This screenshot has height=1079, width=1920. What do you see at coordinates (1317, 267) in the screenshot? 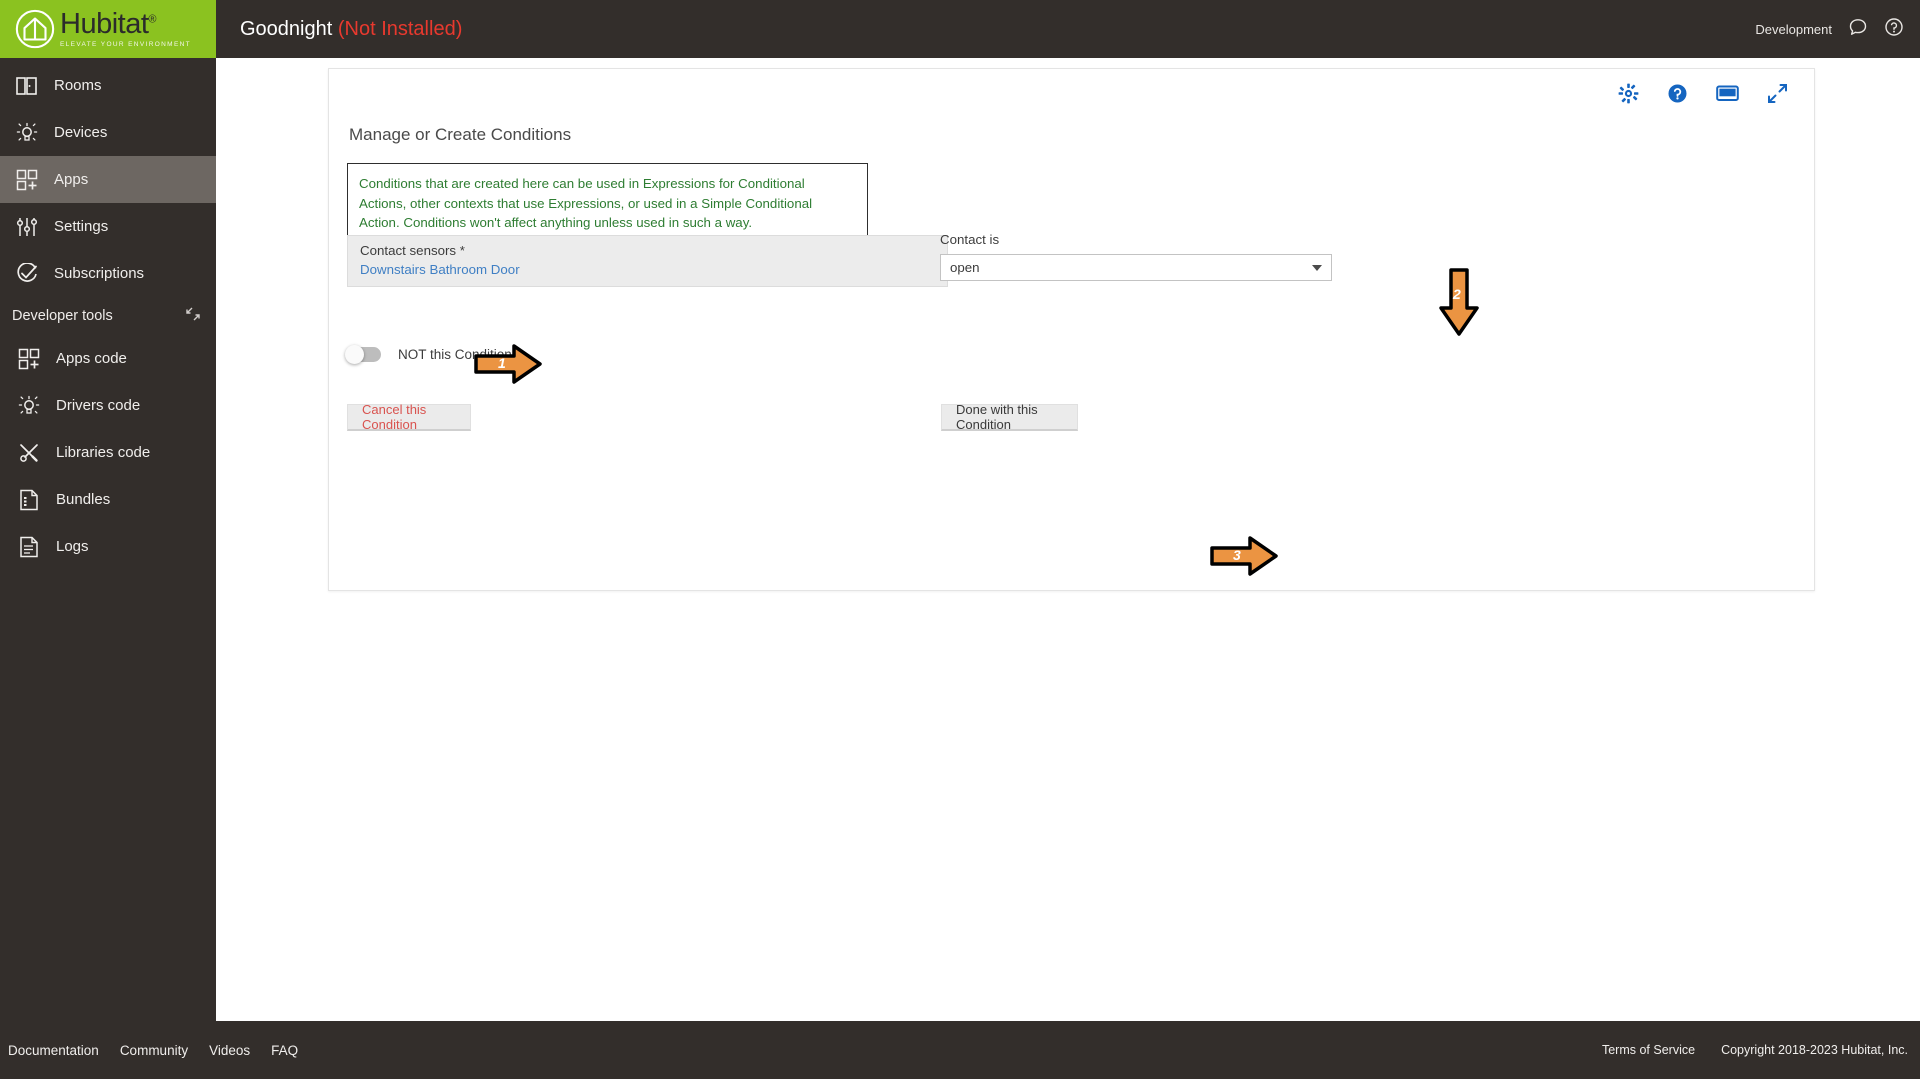
I see `chevron-down-icon` at bounding box center [1317, 267].